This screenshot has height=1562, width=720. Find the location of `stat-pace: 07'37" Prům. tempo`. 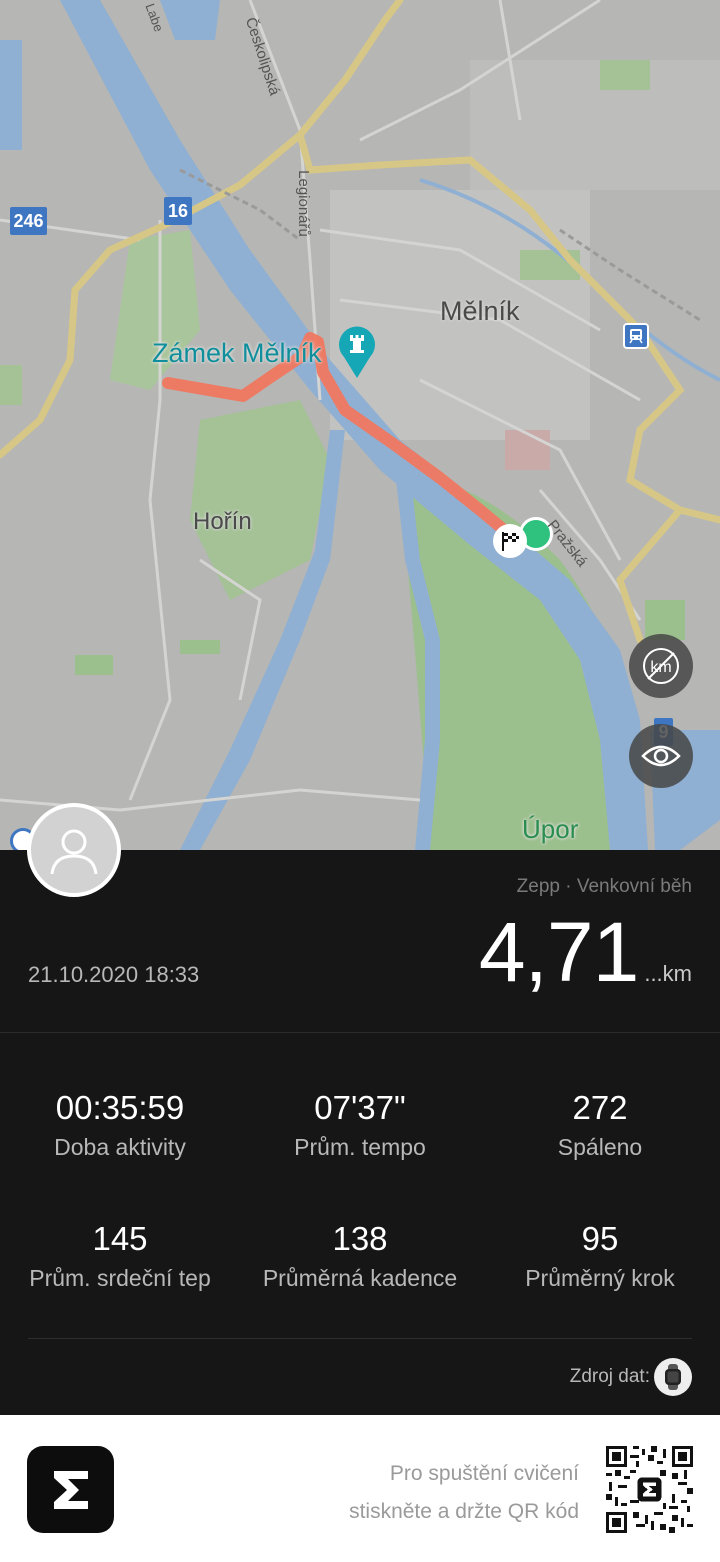

stat-pace: 07'37" Prům. tempo is located at coordinates (360, 1125).